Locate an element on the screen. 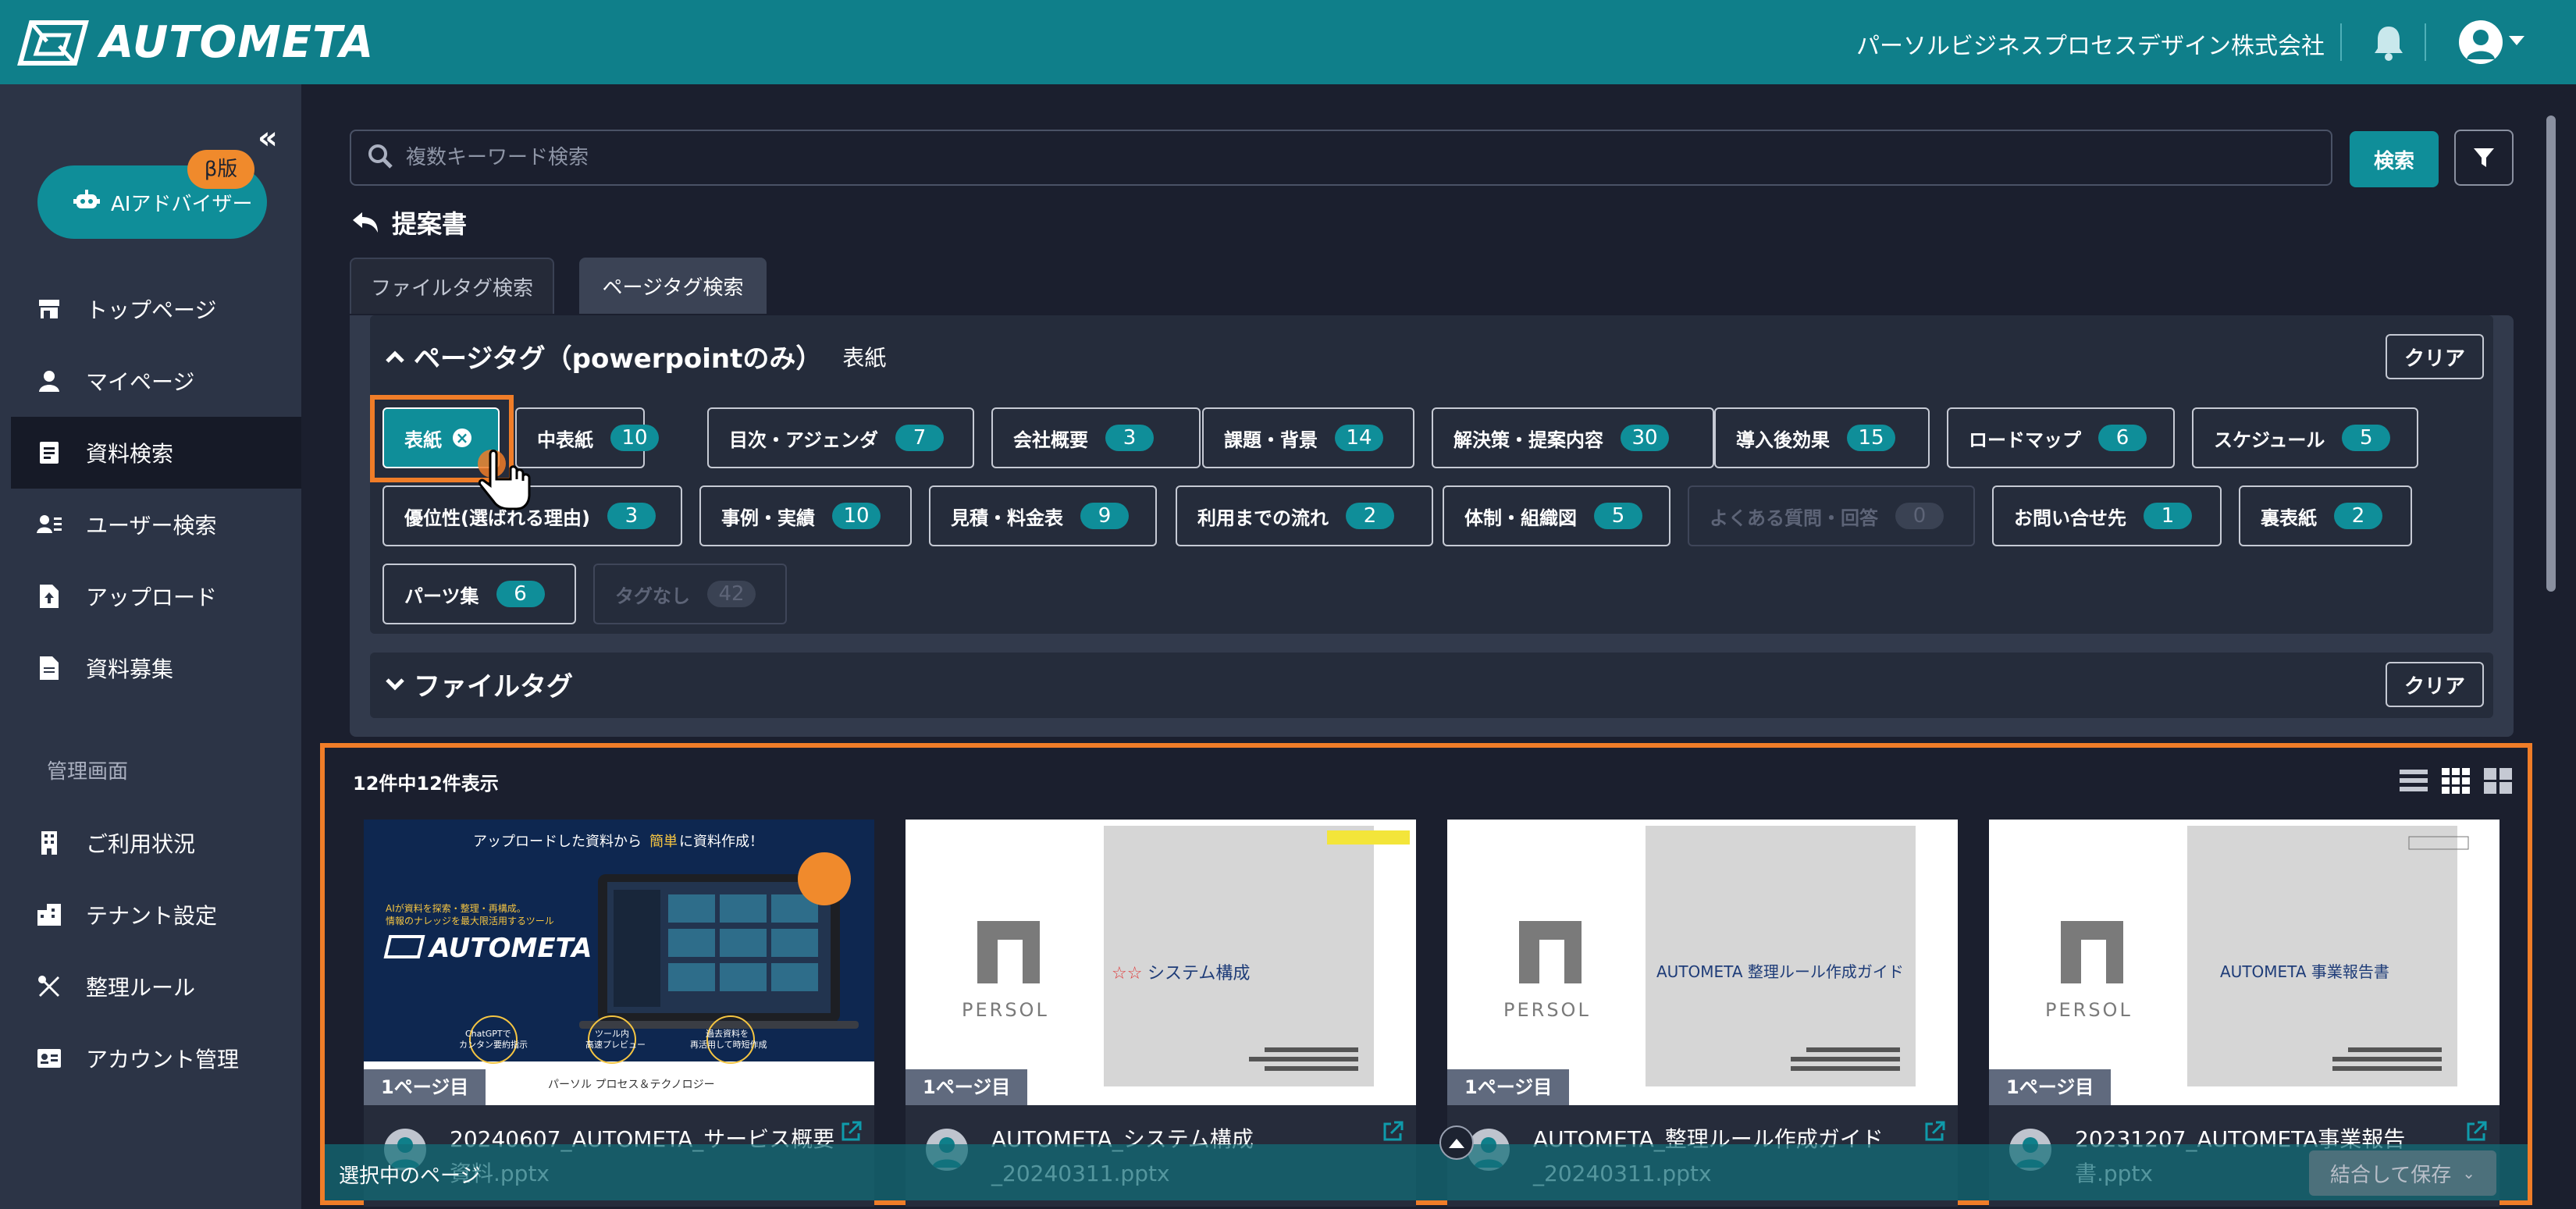 This screenshot has width=2576, height=1209. admin-section-heading: 管理画面 is located at coordinates (88, 772).